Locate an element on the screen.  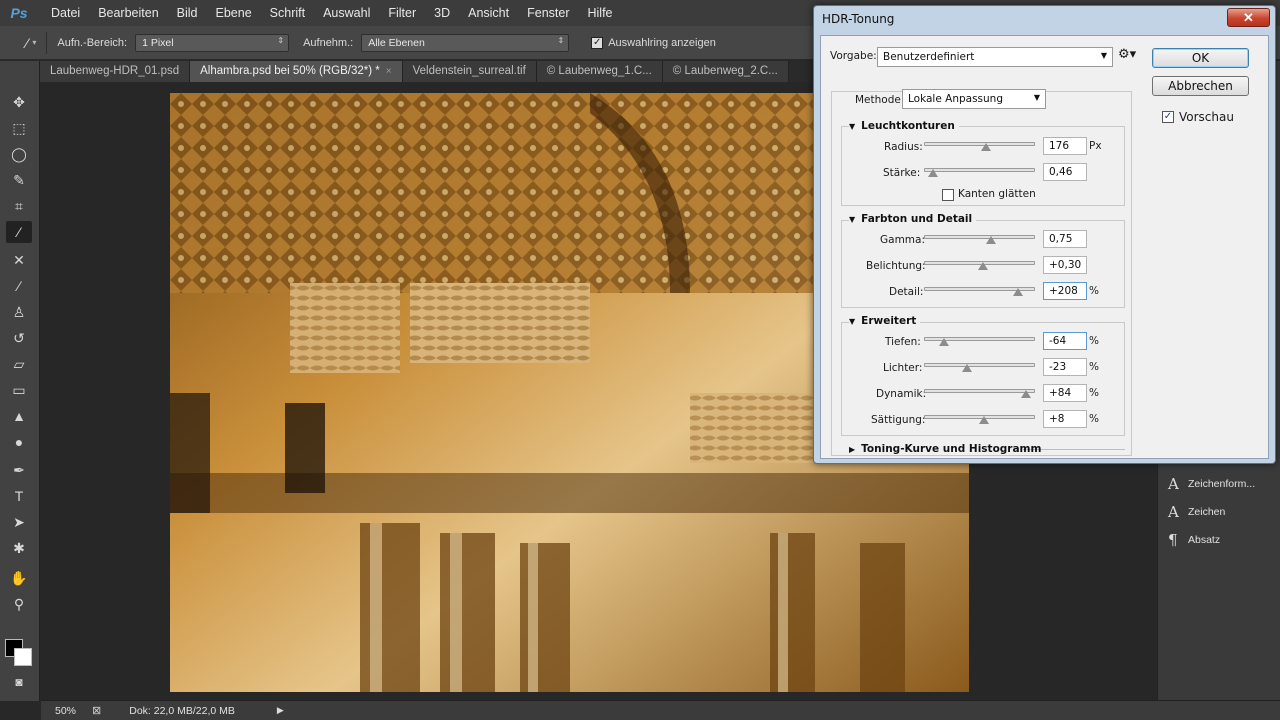
shadows-slider-thumb is located at coordinates (943, 342).